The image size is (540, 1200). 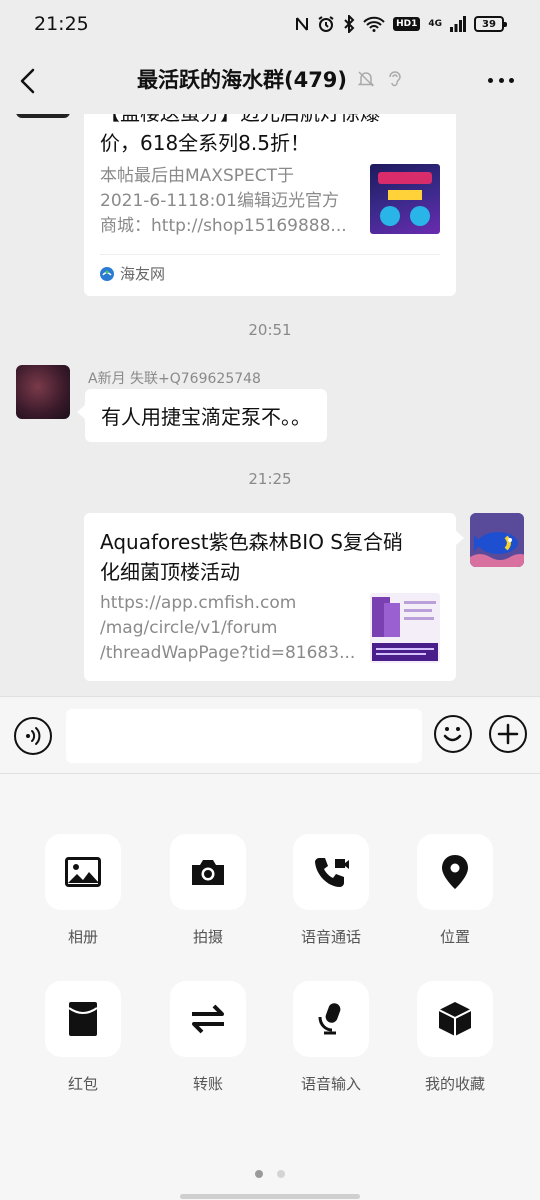 I want to click on link-card-title-line1: 【盖楼送蛋分】迈光启航灯惊爆, so click(x=270, y=121).